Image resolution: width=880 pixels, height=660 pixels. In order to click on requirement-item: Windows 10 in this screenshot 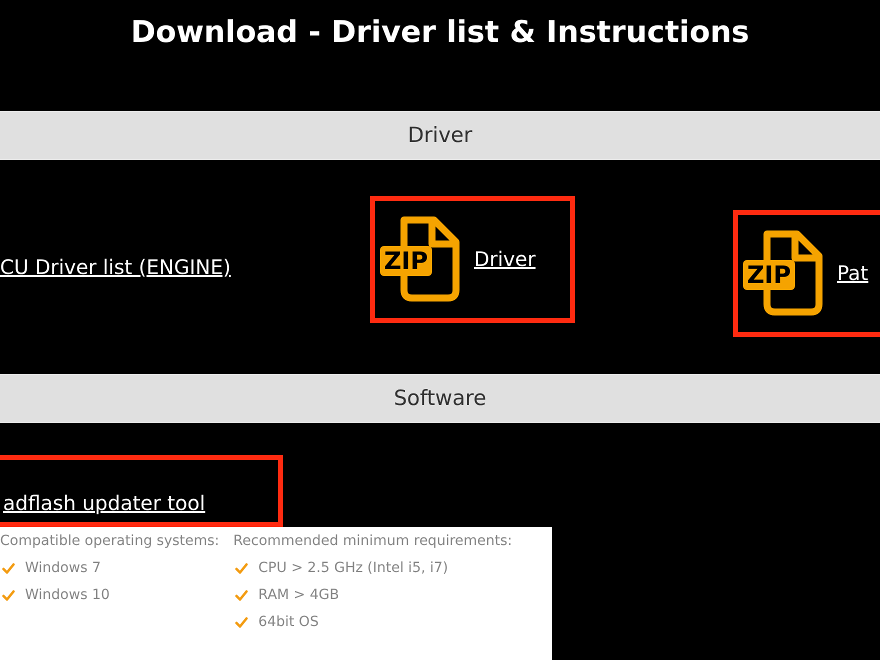, I will do `click(67, 595)`.